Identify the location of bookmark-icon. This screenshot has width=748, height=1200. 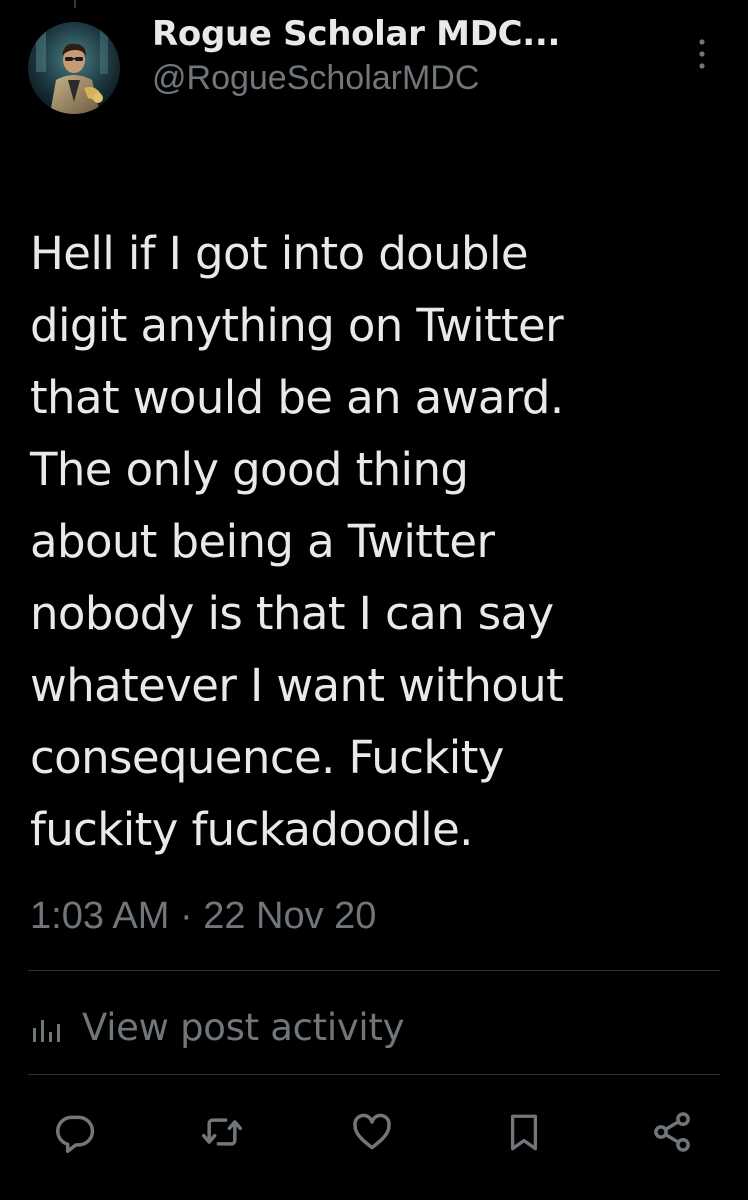
(524, 1132).